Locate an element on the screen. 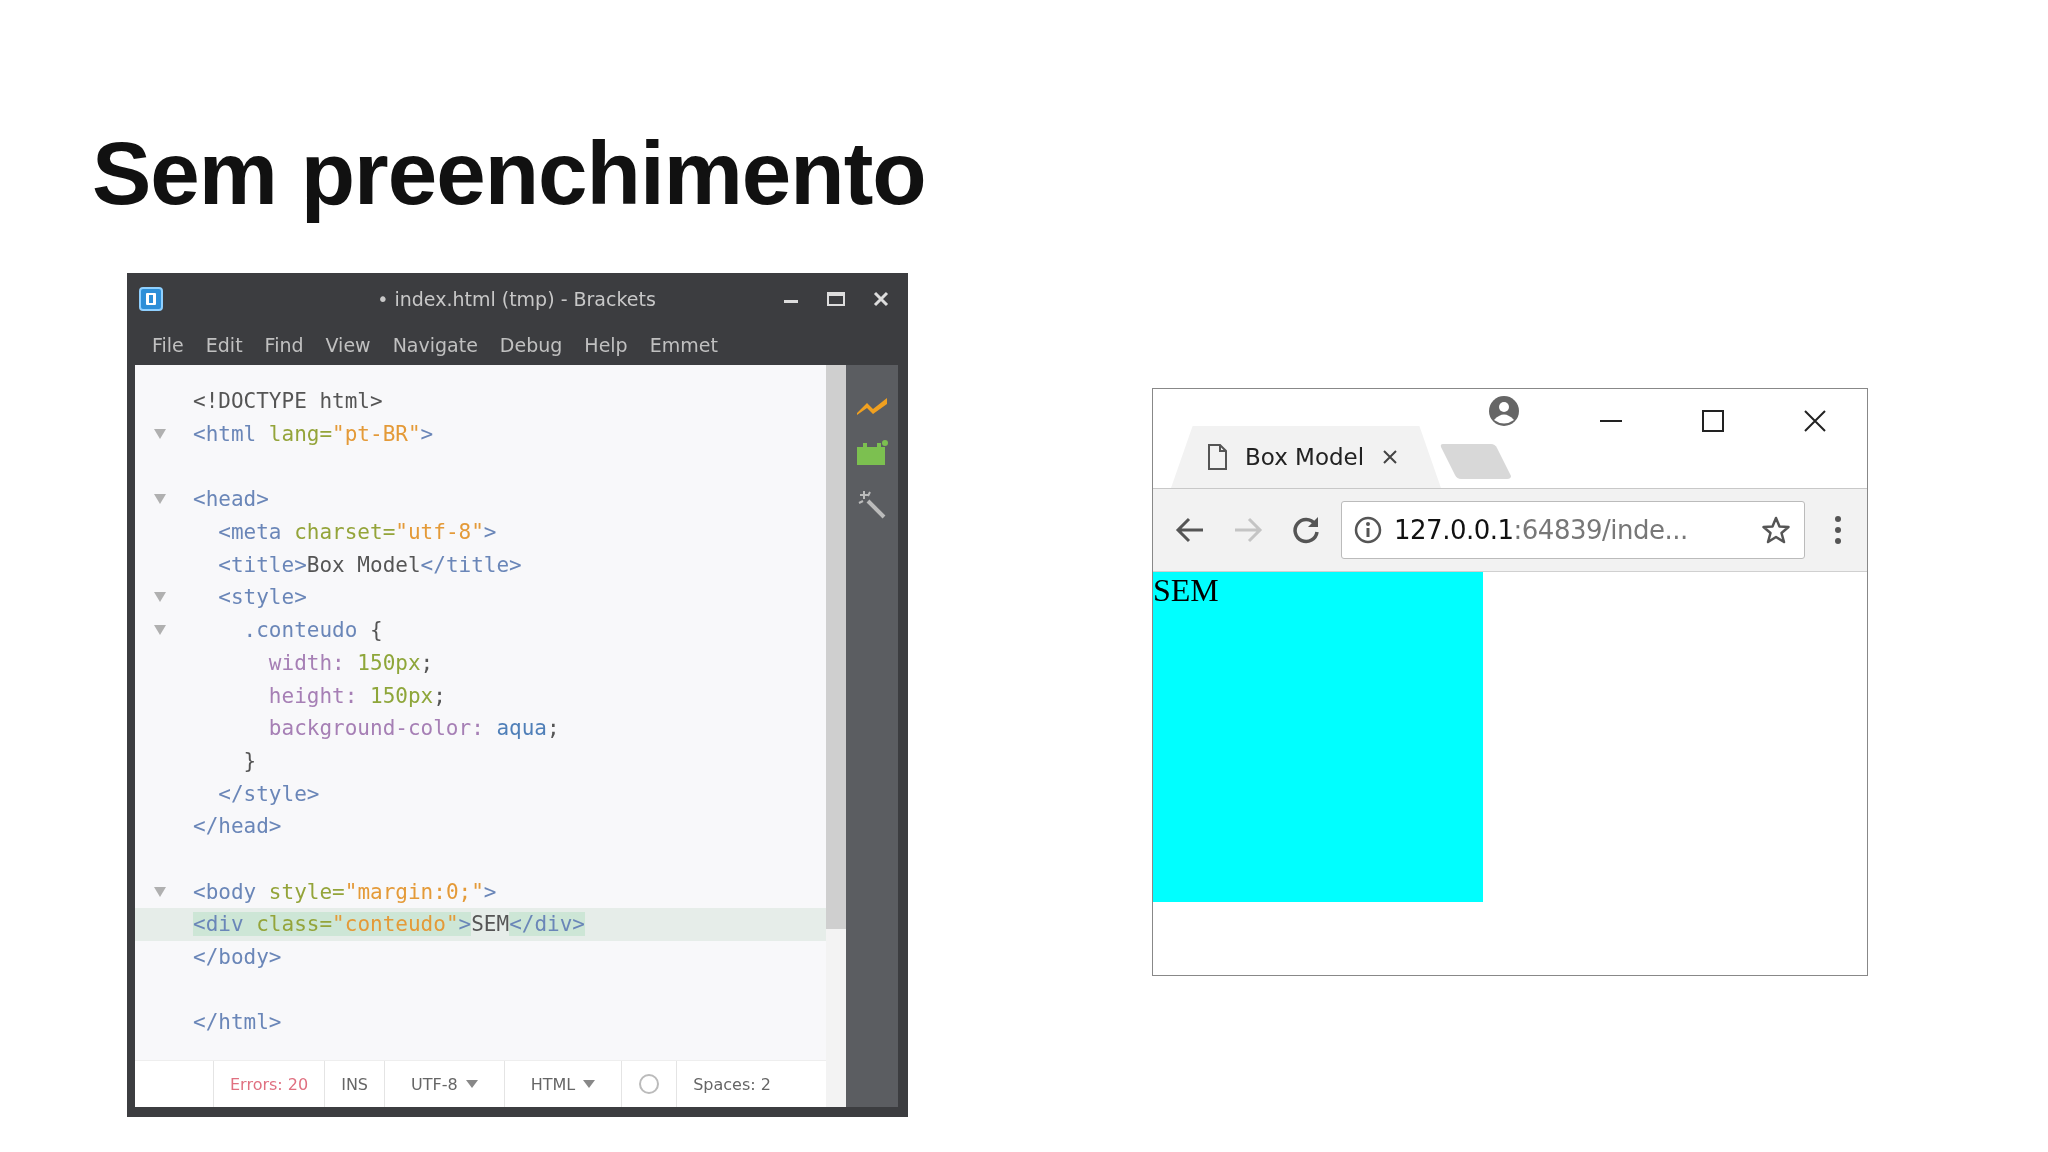 The image size is (2048, 1152). code-line: } is located at coordinates (249, 760).